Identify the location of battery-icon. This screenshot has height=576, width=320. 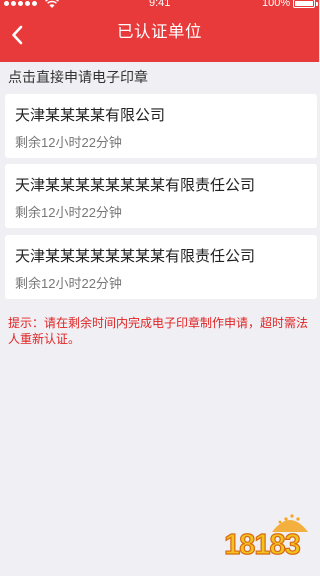
(305, 4).